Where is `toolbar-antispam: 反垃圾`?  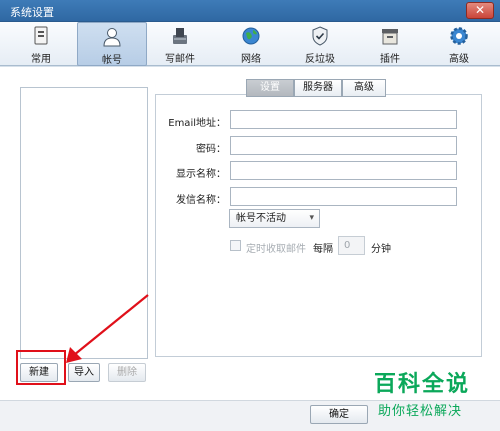 toolbar-antispam: 反垃圾 is located at coordinates (320, 44).